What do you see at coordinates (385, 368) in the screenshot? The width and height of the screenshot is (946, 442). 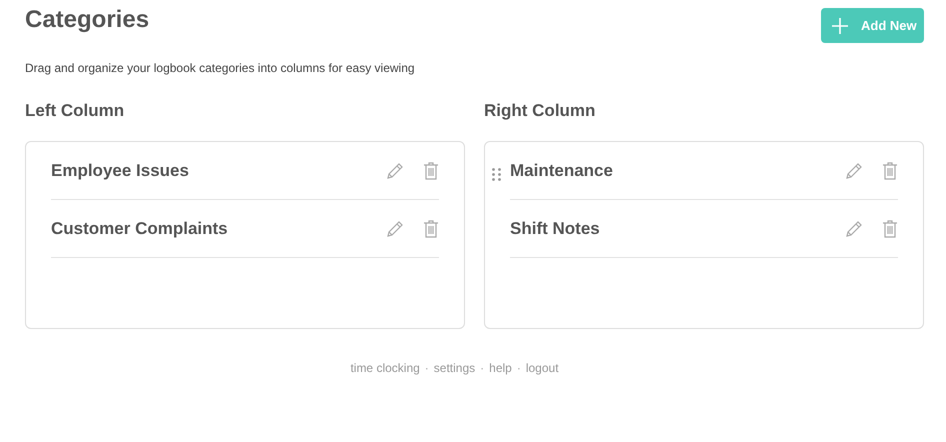 I see `footer-link: time clocking` at bounding box center [385, 368].